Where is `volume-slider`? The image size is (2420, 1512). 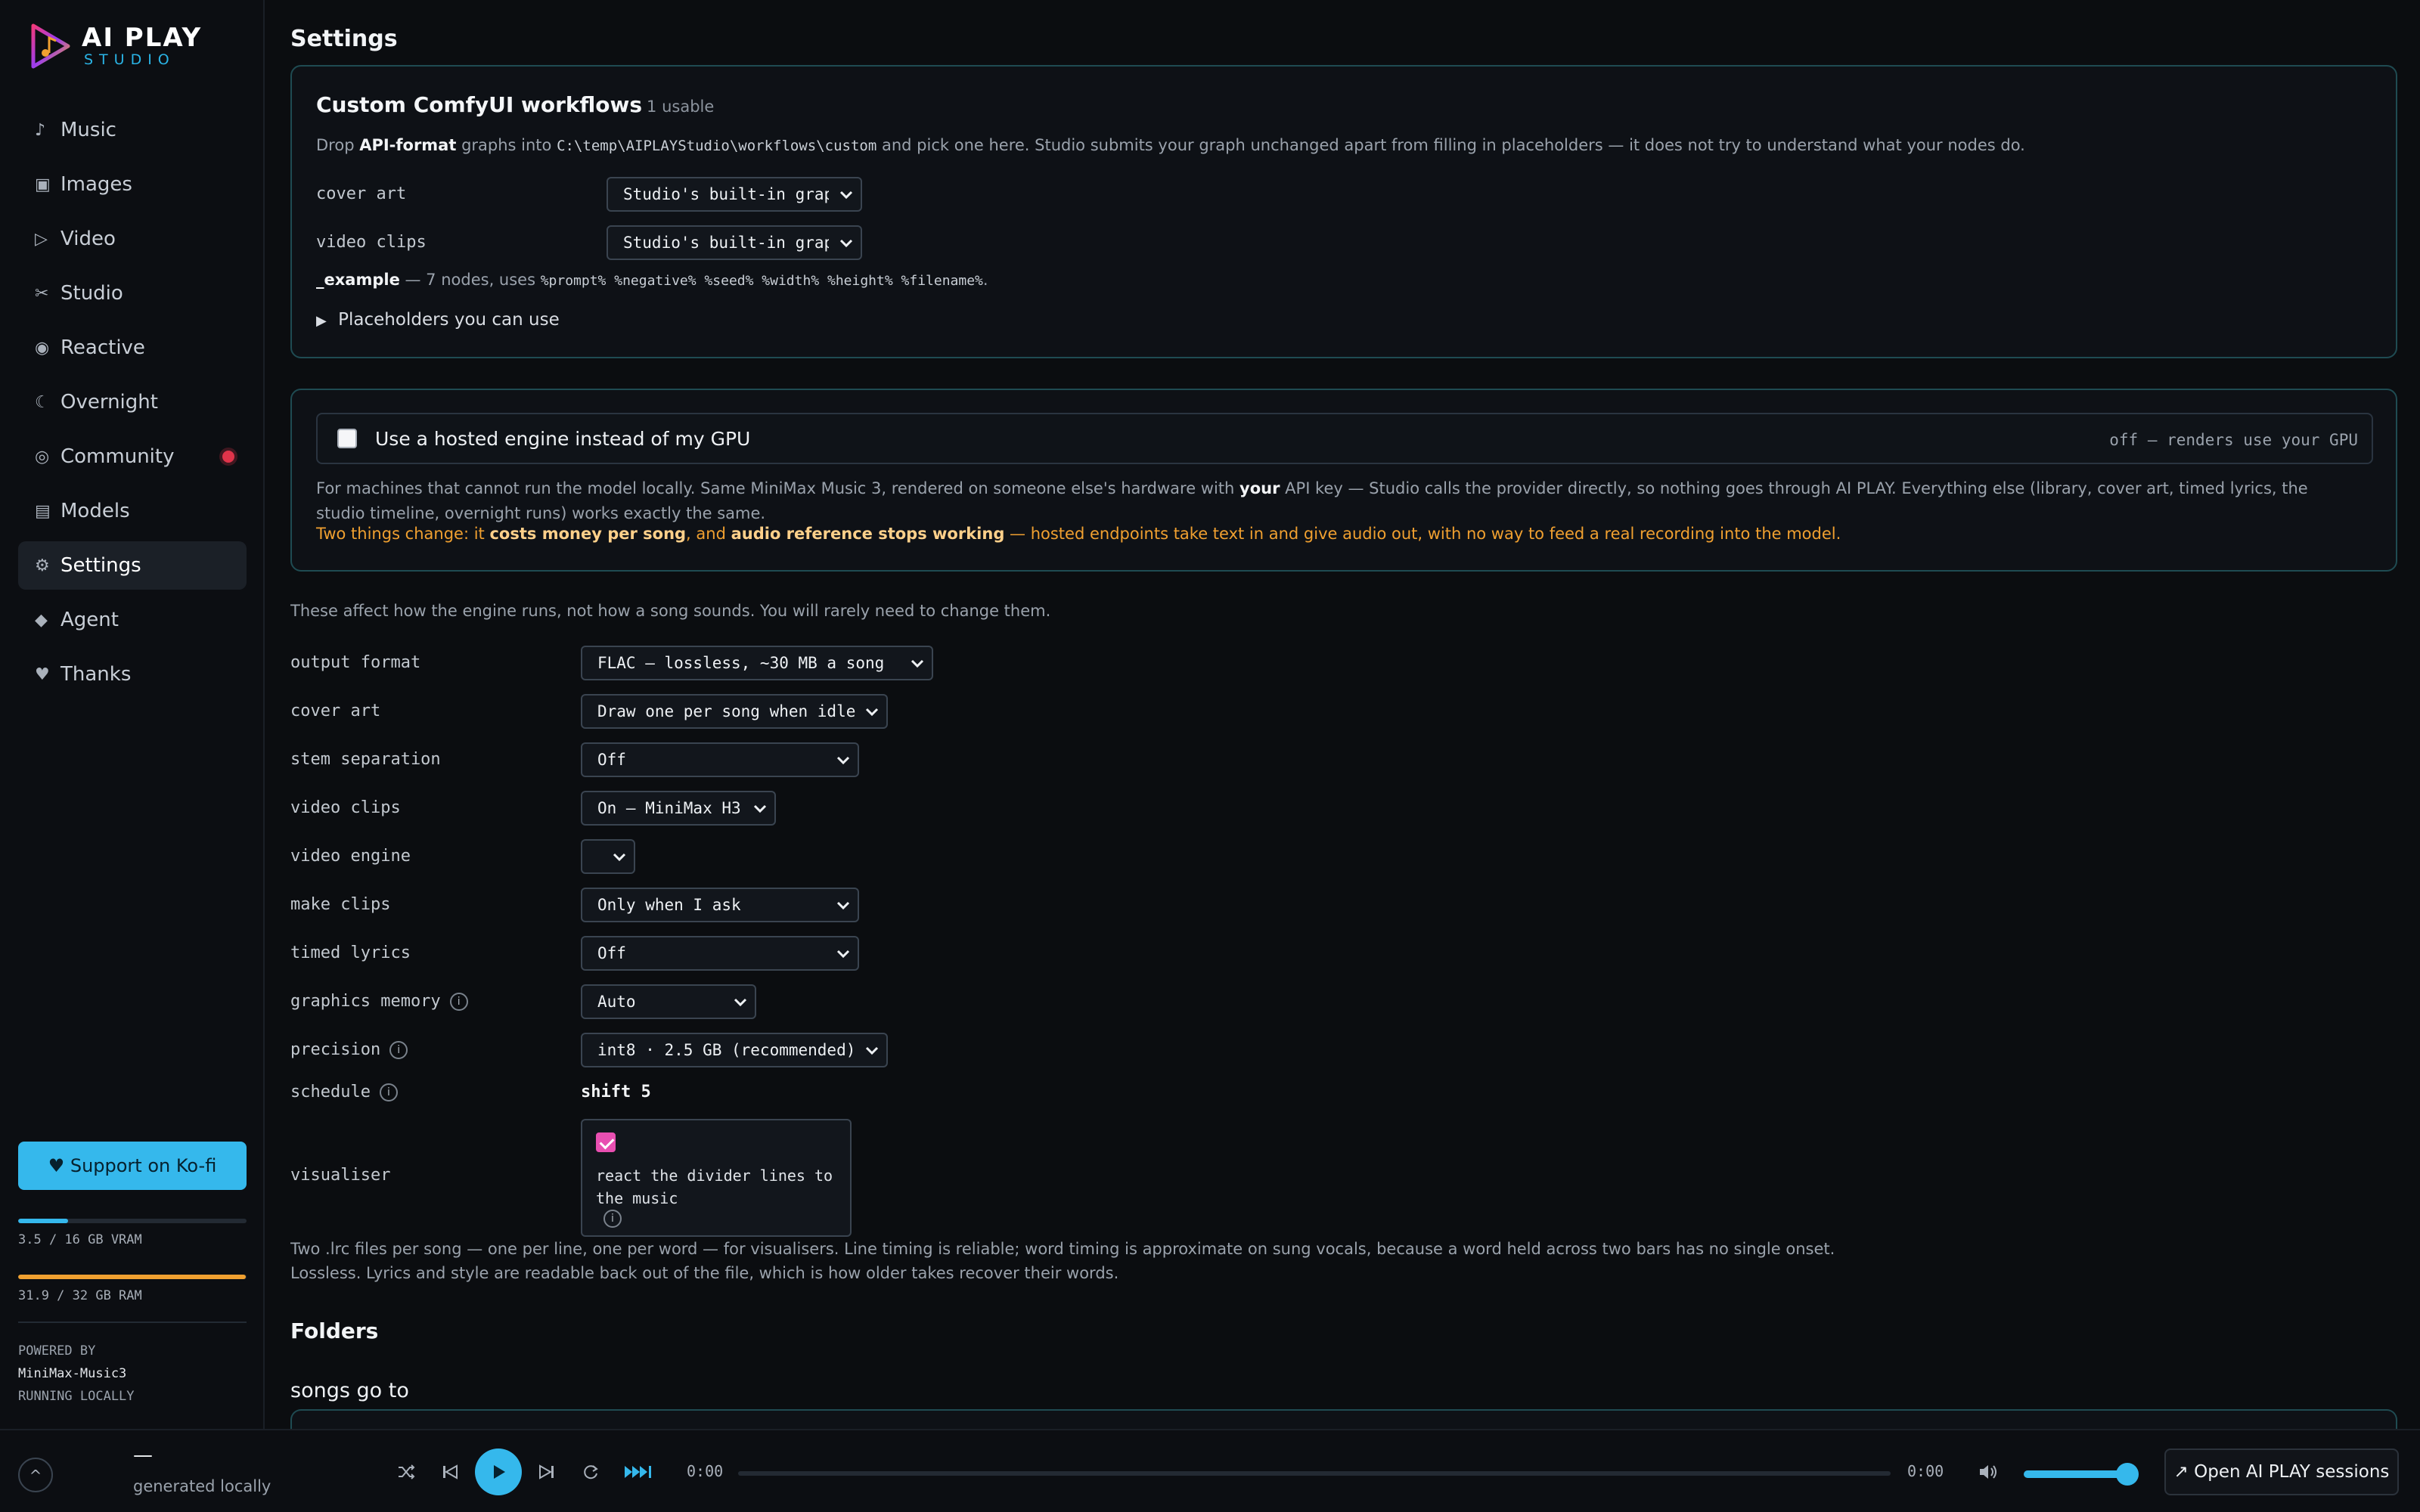
volume-slider is located at coordinates (2077, 1474).